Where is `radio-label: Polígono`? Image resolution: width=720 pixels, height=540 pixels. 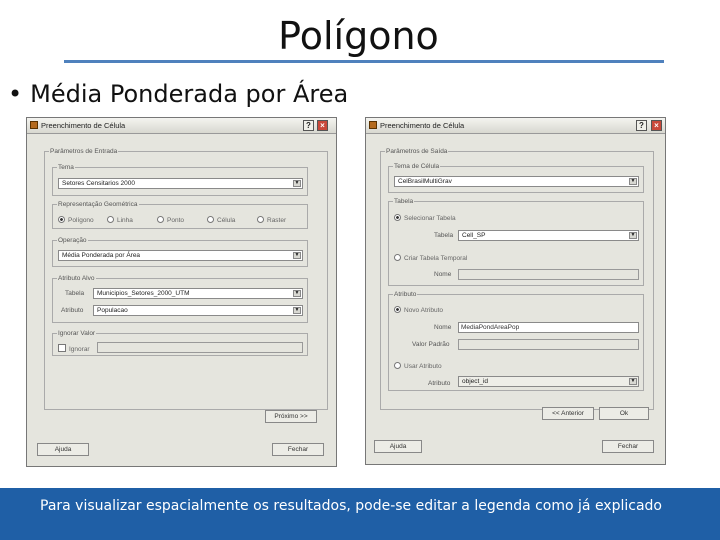
radio-label: Polígono is located at coordinates (81, 220).